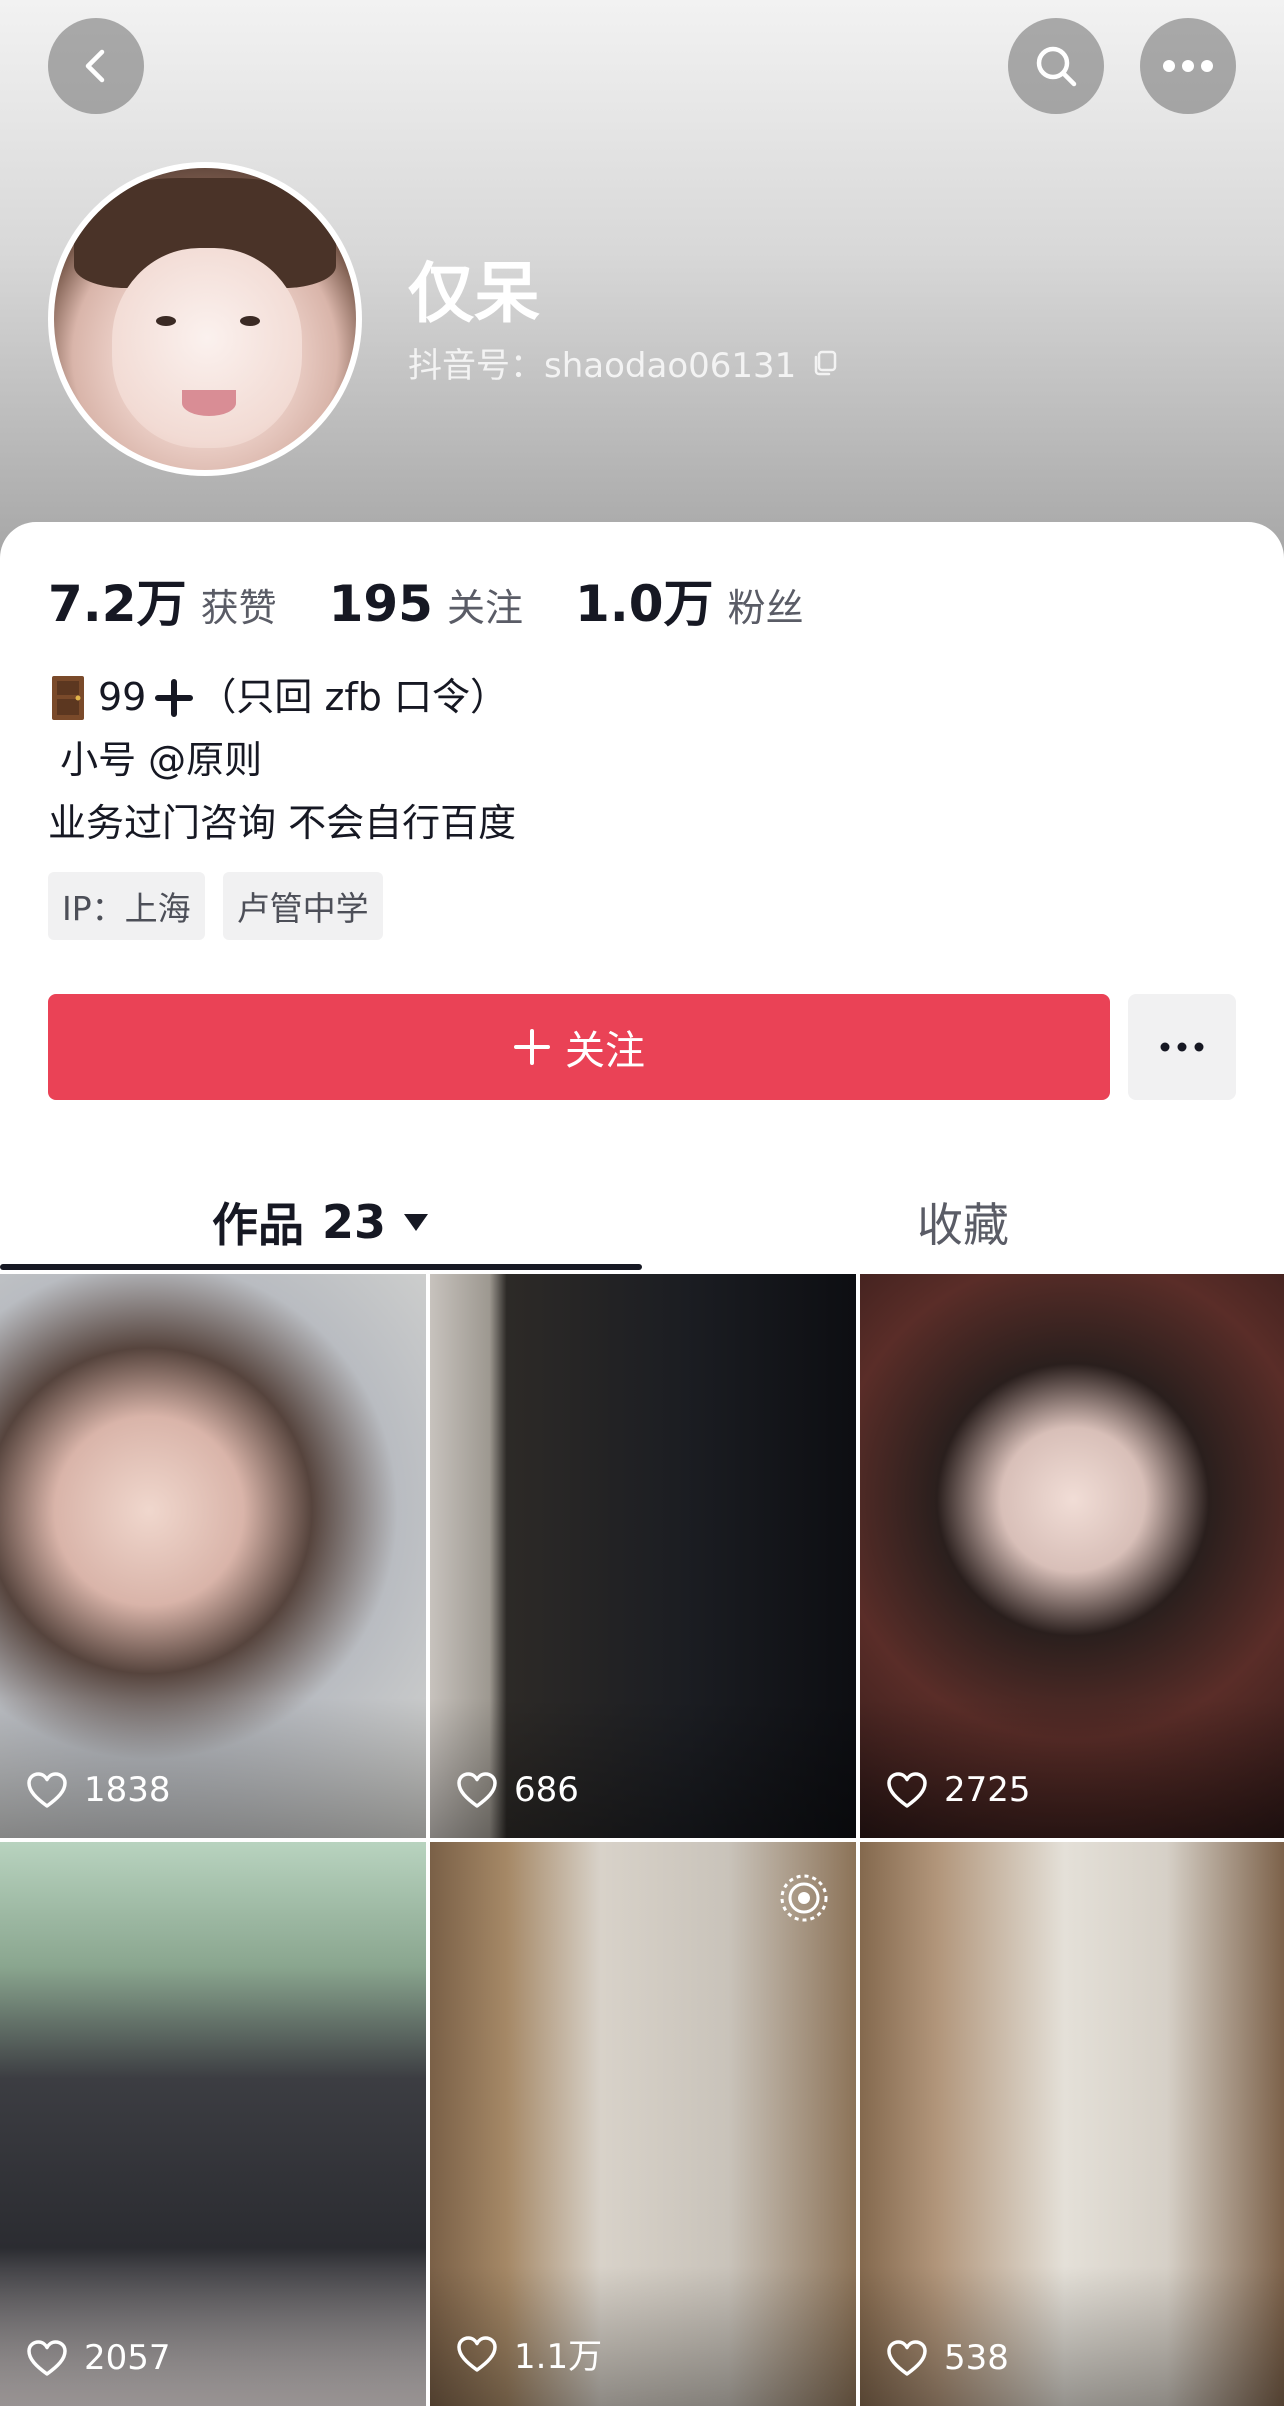 The image size is (1284, 2418). I want to click on video-tile: 686, so click(643, 1556).